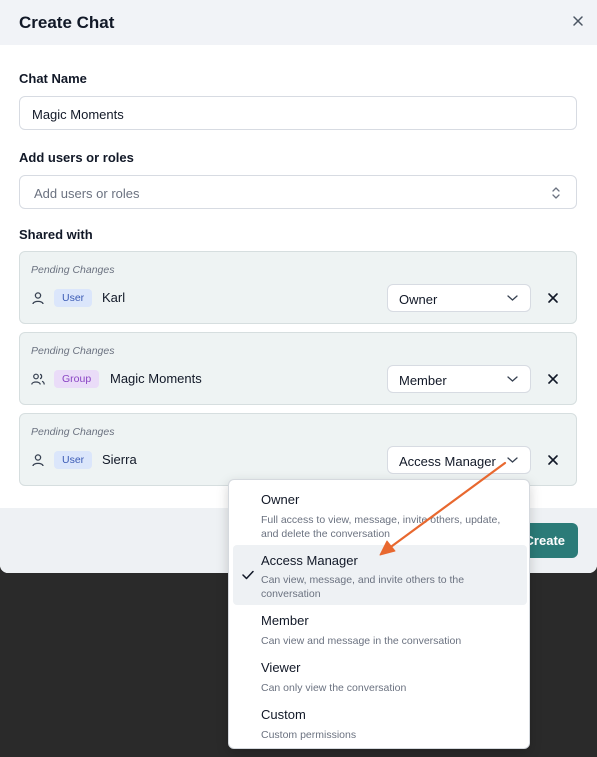 The height and width of the screenshot is (757, 597). Describe the element at coordinates (77, 379) in the screenshot. I see `group-type-badge: Group` at that location.